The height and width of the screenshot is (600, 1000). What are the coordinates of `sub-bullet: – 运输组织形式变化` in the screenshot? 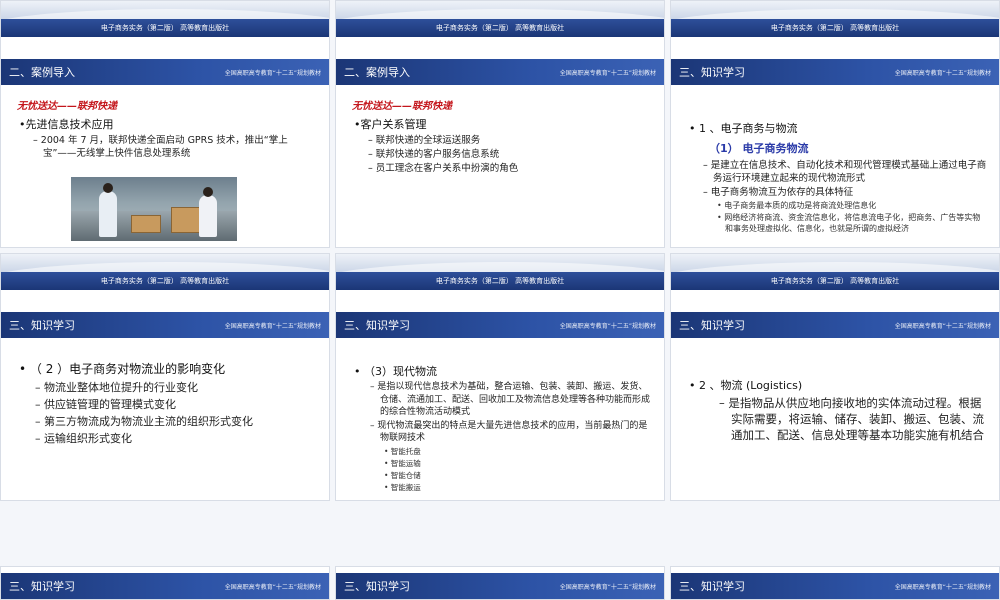 It's located at (83, 438).